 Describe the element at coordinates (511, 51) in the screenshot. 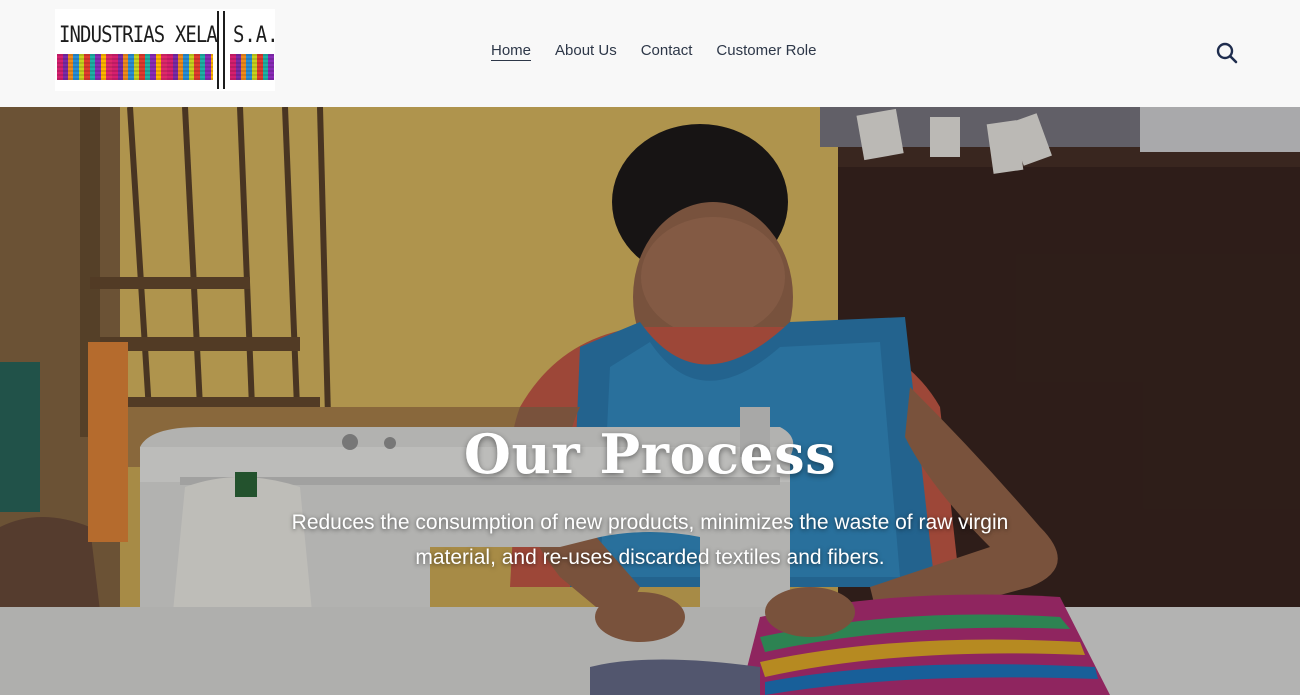

I see `nav-home: Home` at that location.